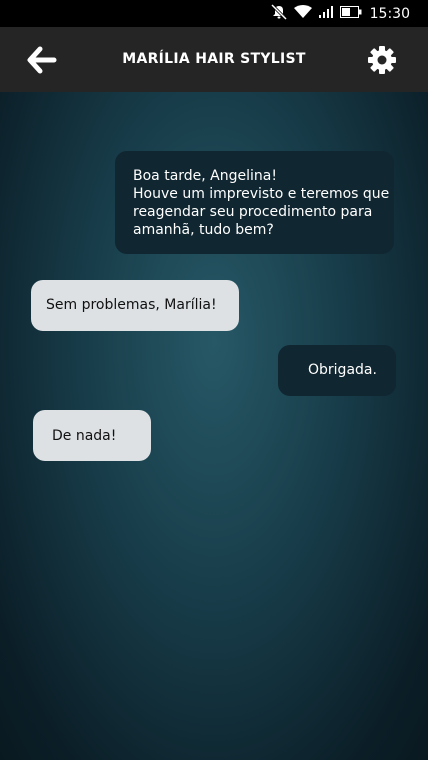 The image size is (428, 760). I want to click on message-text: Boa tarde, Angelina!, so click(205, 176).